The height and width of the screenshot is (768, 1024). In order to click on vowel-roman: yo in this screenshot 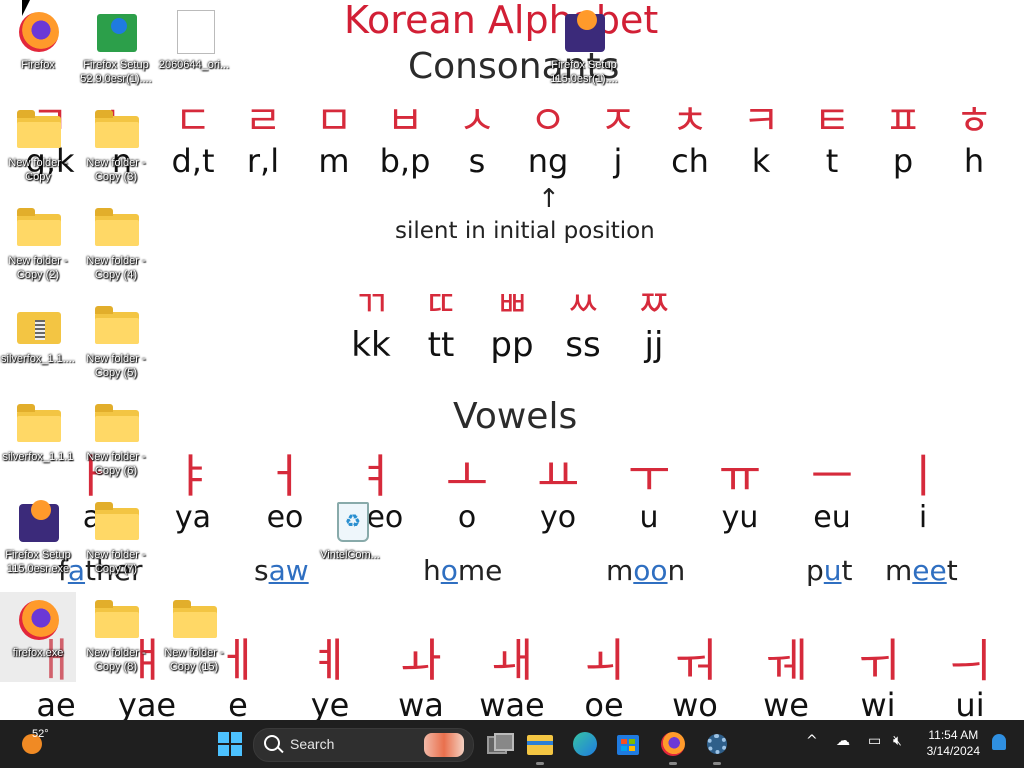, I will do `click(558, 517)`.